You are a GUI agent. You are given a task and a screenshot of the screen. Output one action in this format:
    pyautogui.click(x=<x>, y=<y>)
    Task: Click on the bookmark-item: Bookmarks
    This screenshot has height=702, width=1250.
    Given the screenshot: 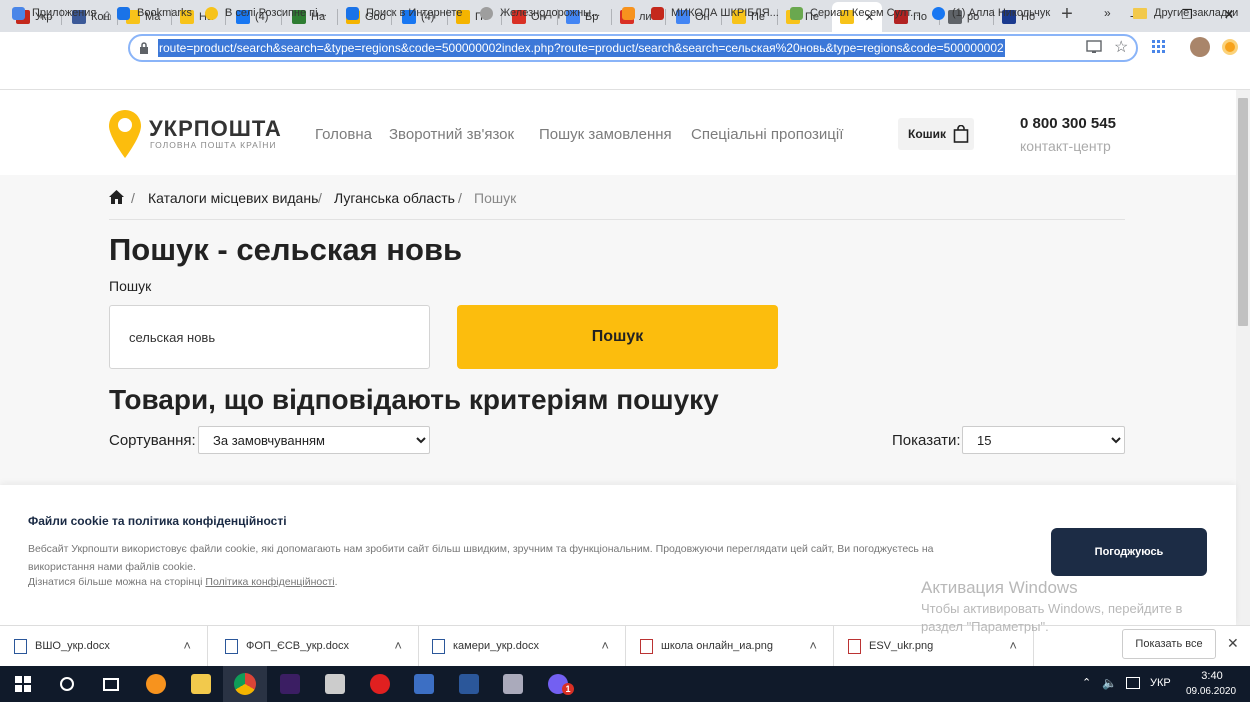 What is the action you would take?
    pyautogui.click(x=154, y=13)
    